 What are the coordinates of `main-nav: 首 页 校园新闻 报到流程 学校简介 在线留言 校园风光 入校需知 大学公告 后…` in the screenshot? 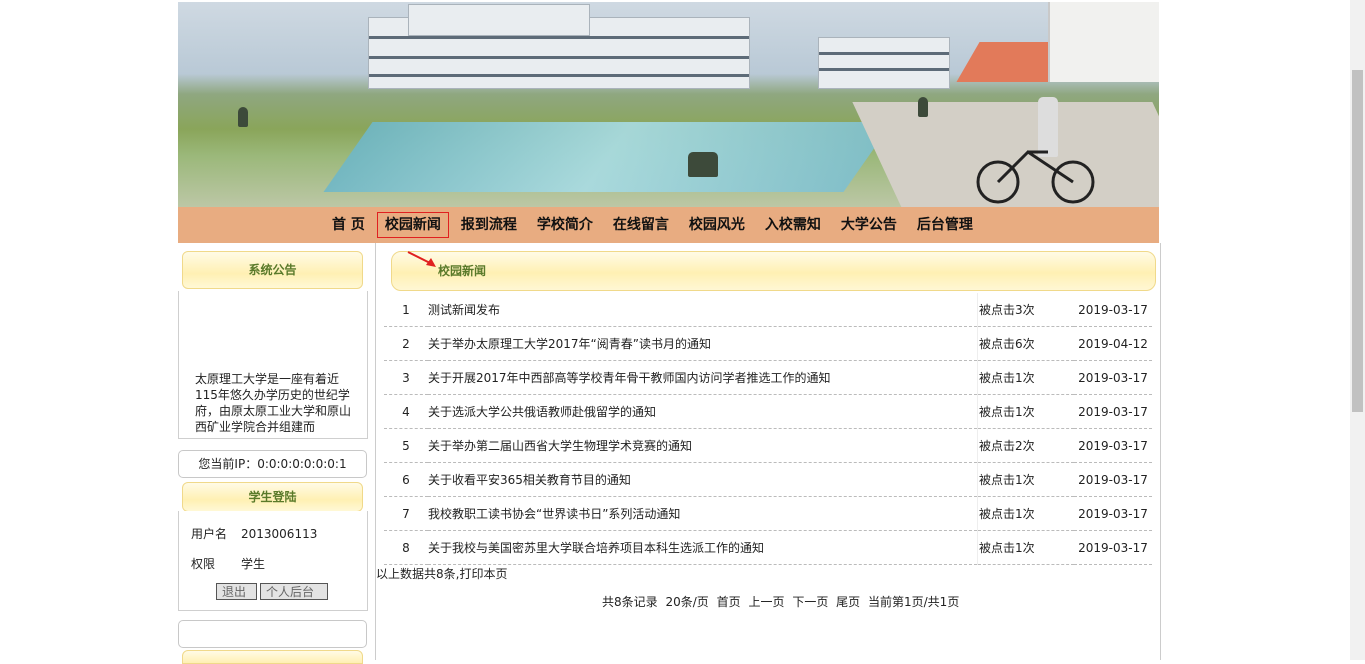 It's located at (668, 225).